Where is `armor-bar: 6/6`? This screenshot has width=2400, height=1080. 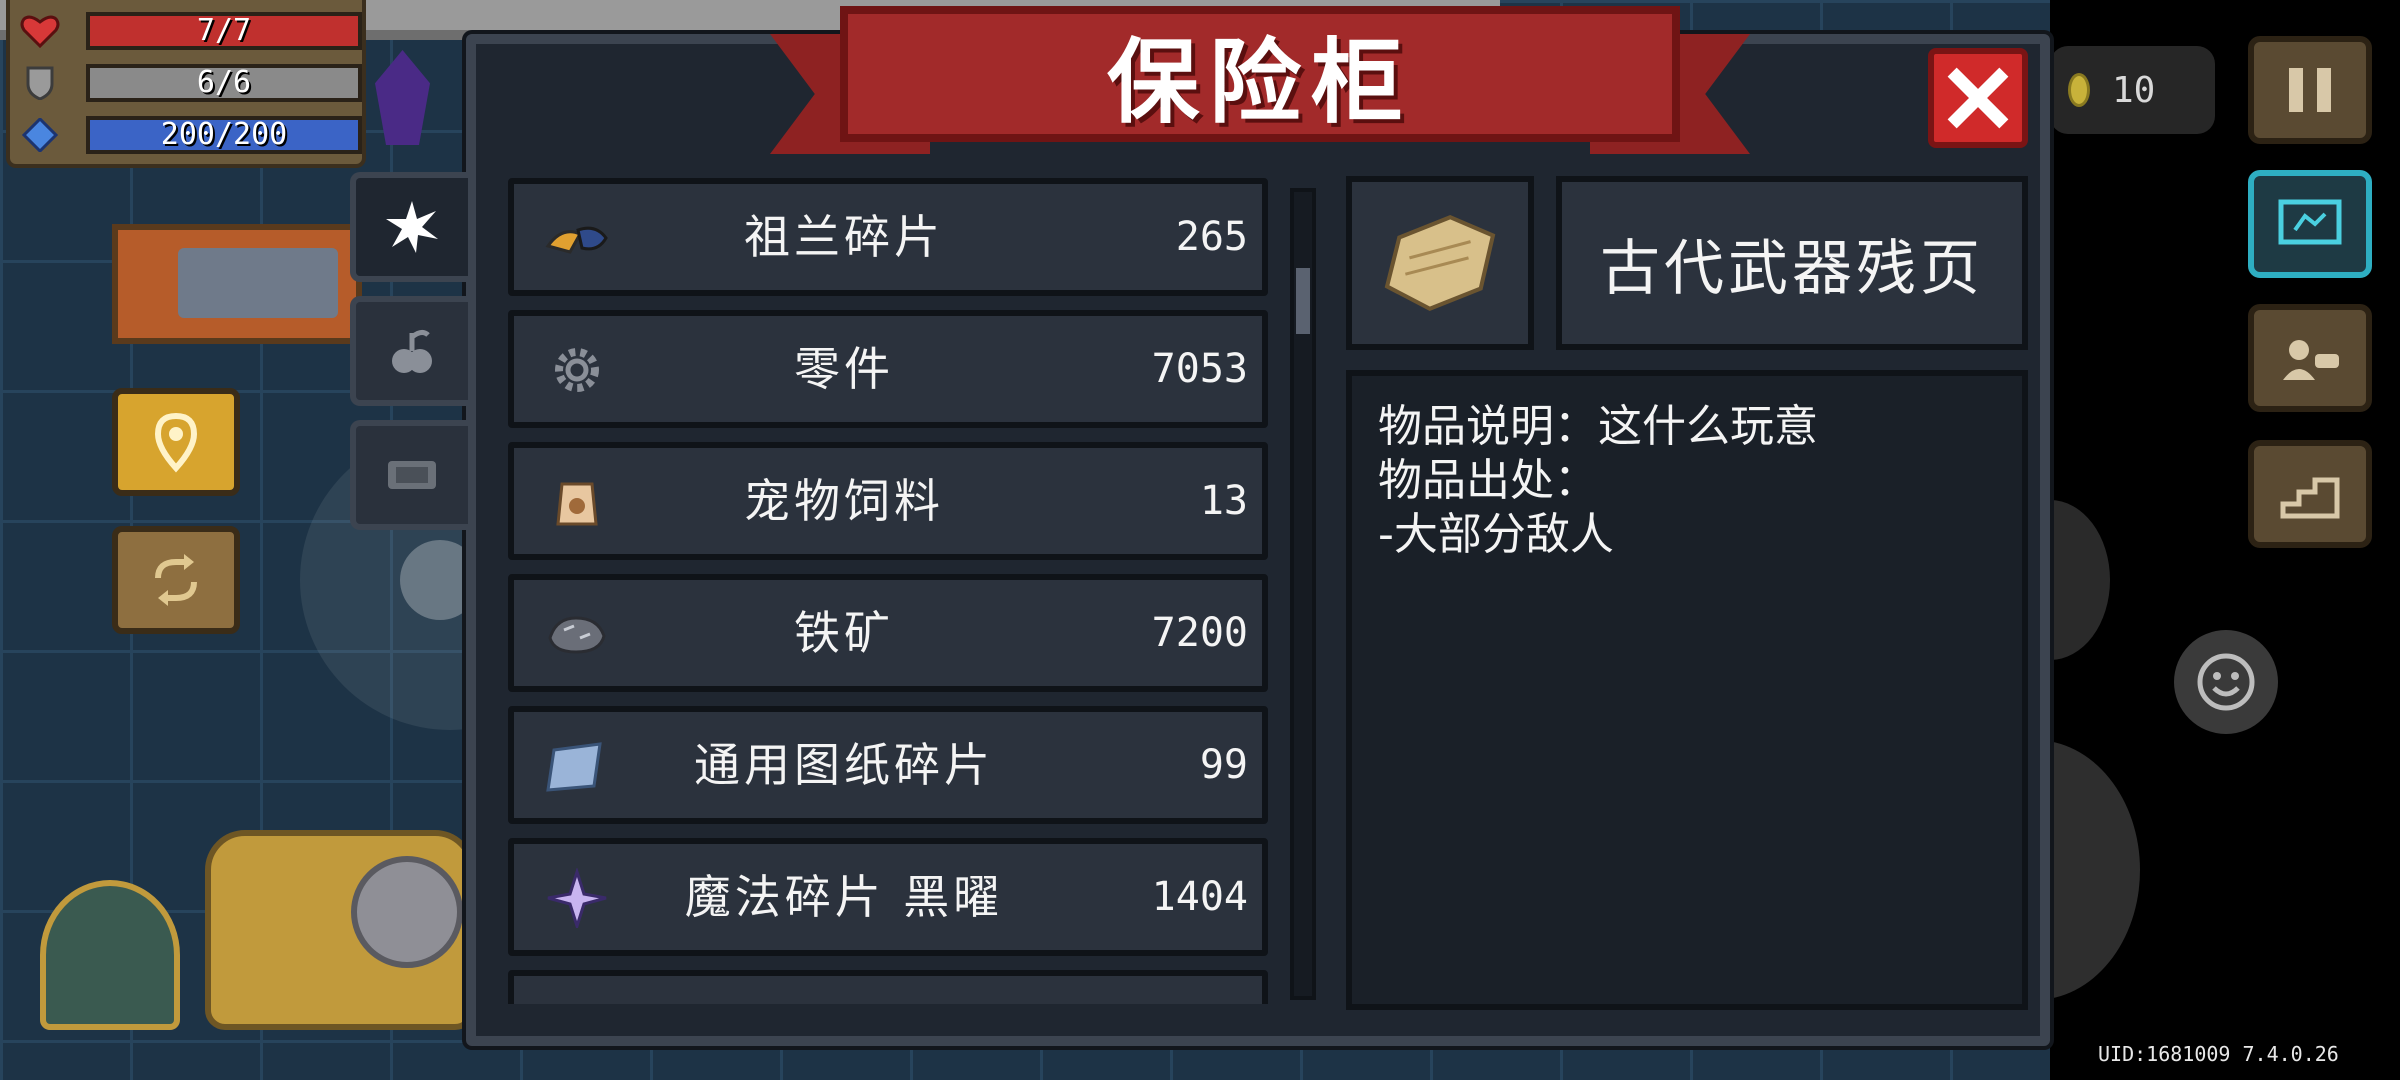
armor-bar: 6/6 is located at coordinates (224, 83).